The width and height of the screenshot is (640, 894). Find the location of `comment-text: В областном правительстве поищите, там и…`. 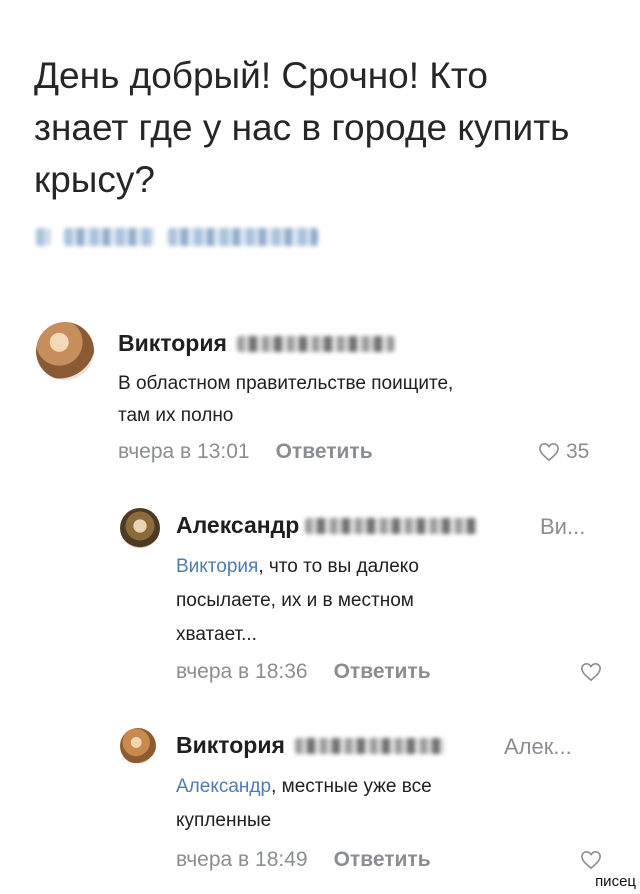

comment-text: В областном правительстве поищите, там и… is located at coordinates (285, 400).